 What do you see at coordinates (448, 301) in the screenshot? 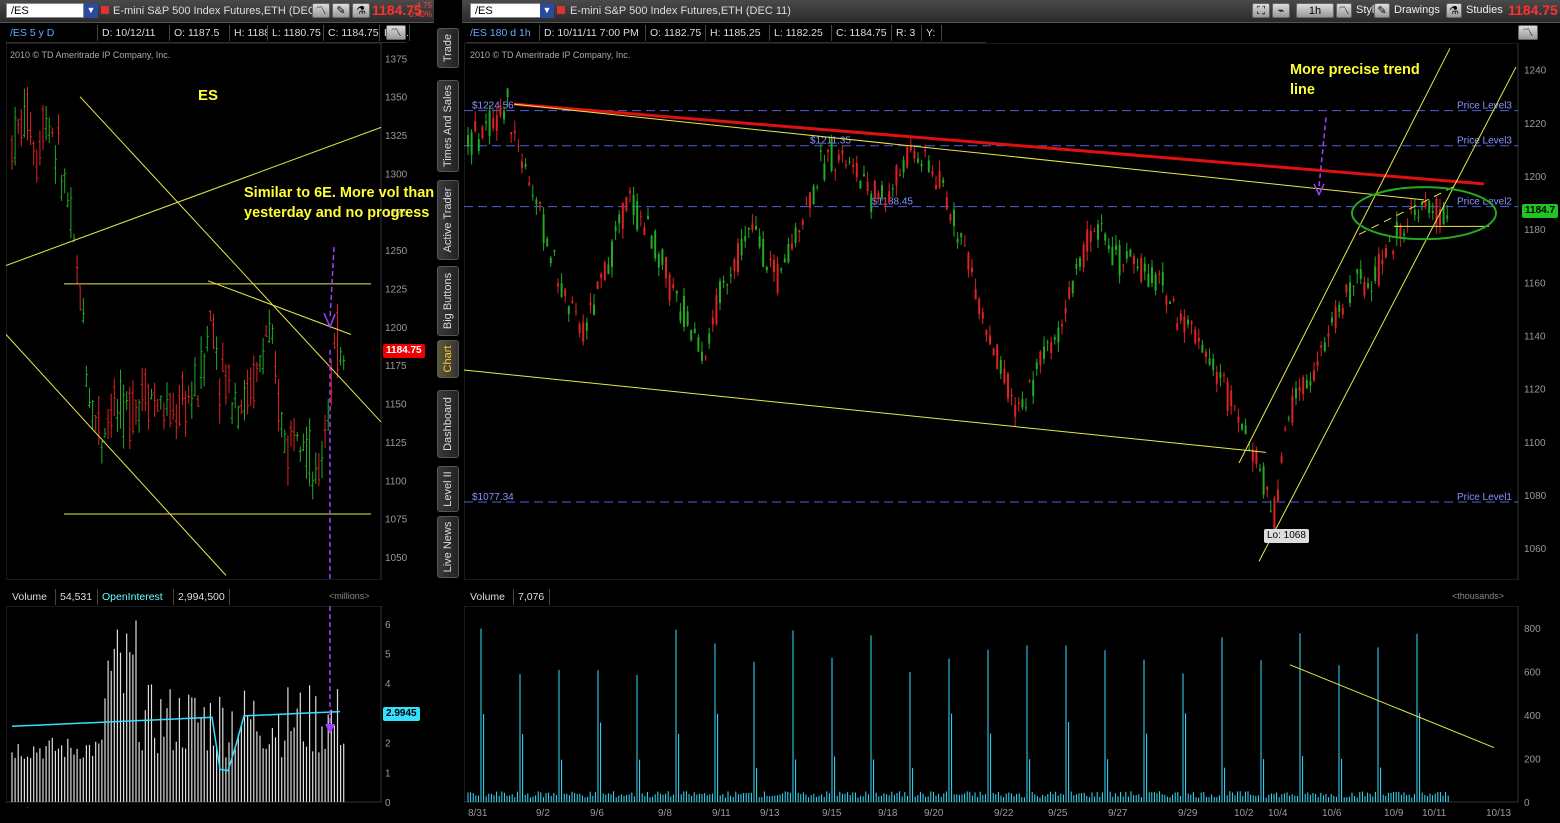
I see `tab-big-buttons: Big Buttons` at bounding box center [448, 301].